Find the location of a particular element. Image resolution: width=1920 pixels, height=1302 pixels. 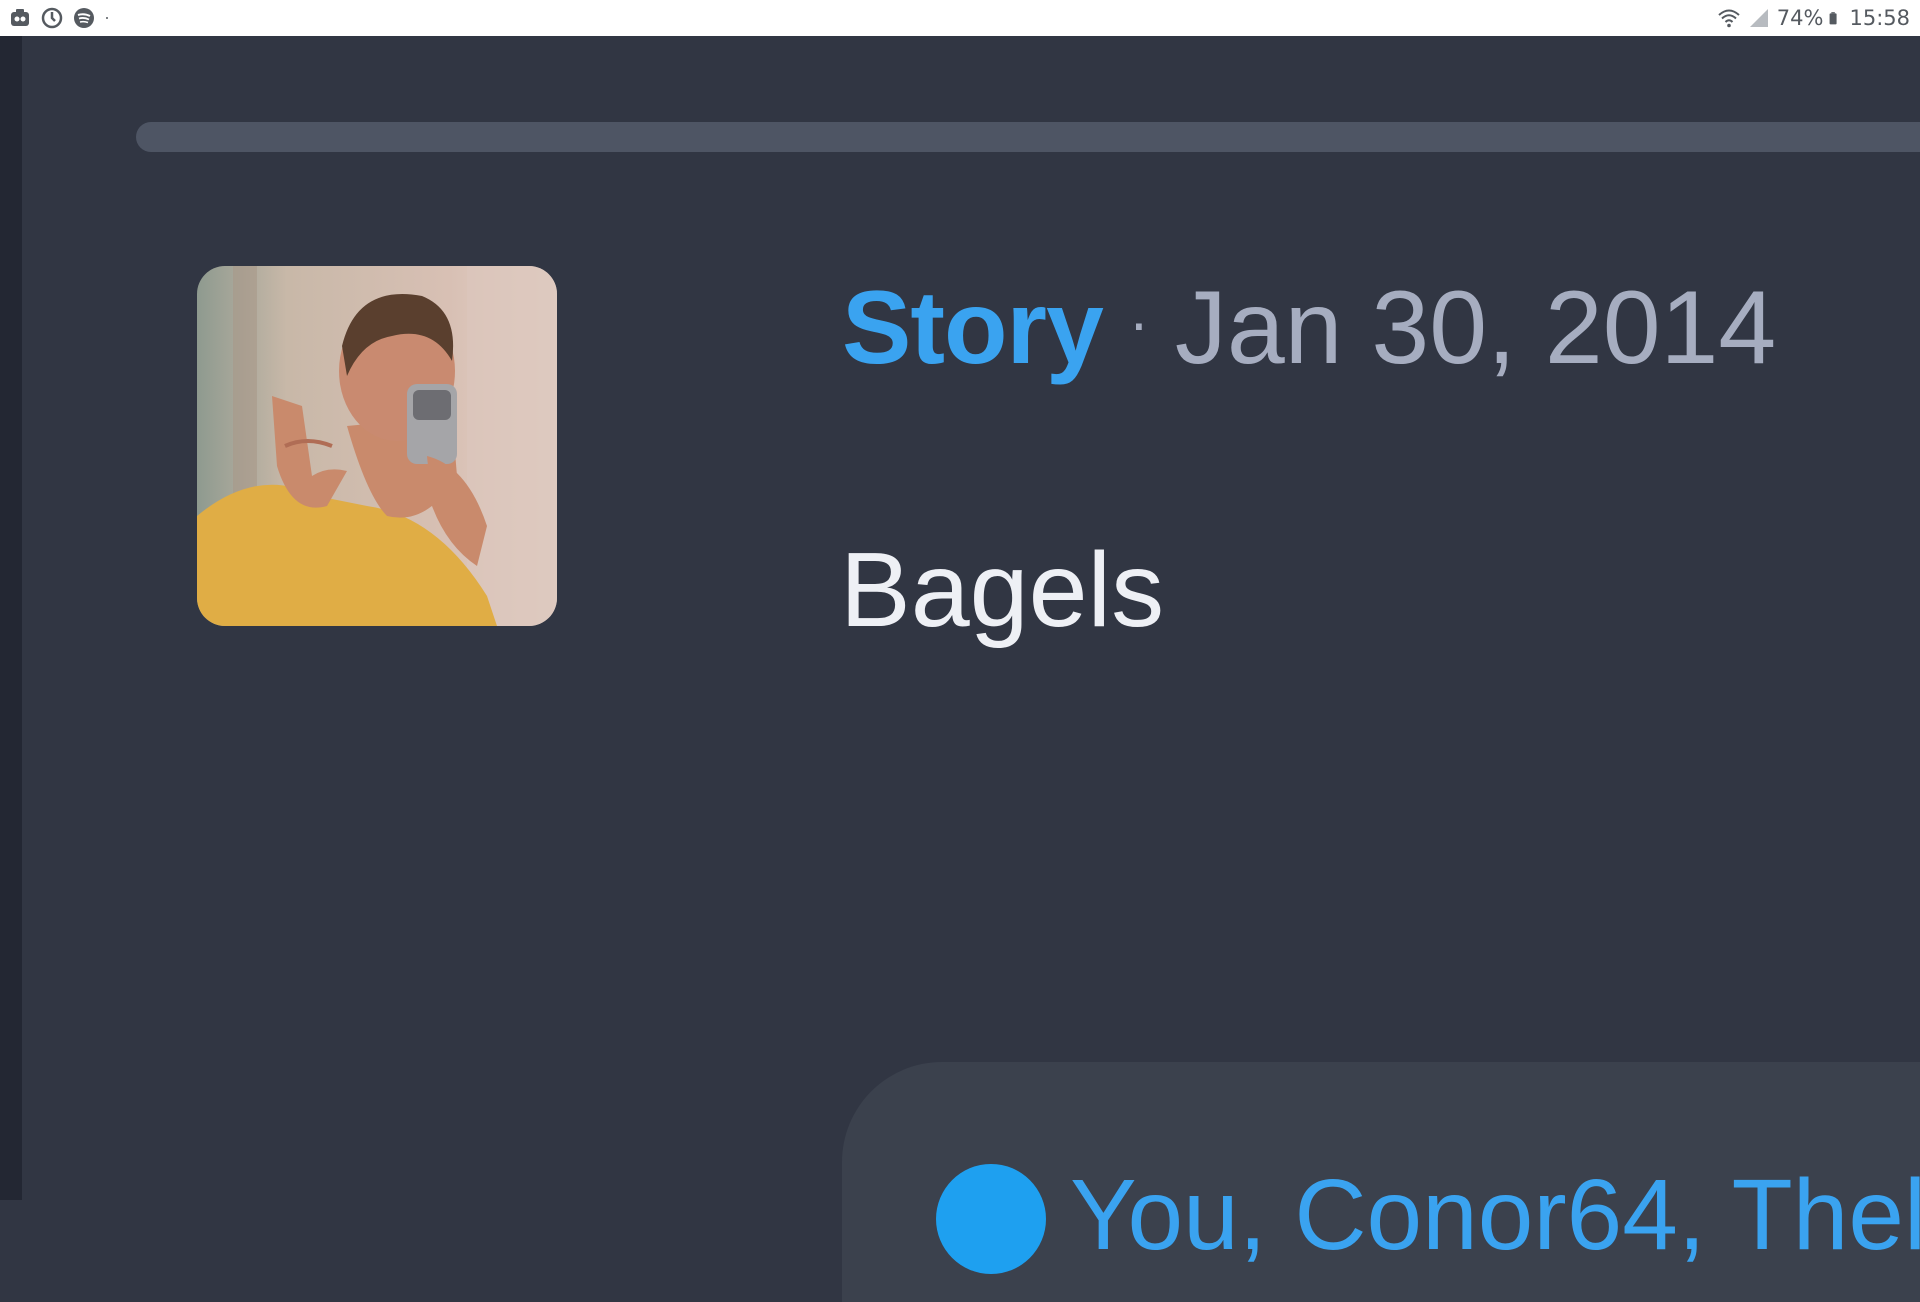

like-badge-icon is located at coordinates (991, 1219).